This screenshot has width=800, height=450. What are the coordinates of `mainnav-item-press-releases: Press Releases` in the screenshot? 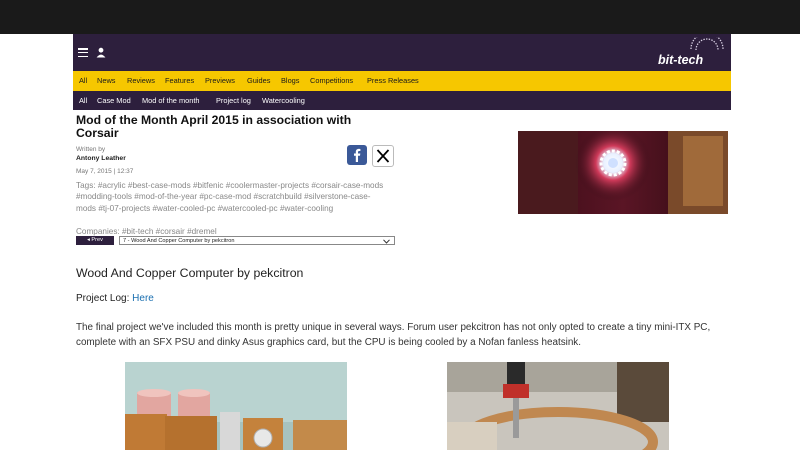 It's located at (393, 81).